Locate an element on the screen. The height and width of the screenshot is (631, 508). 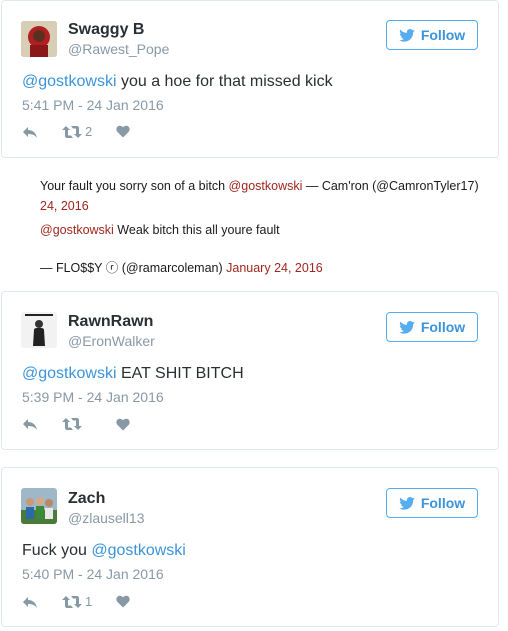
timestamp: 5:40 PM - 24 Jan 2016 is located at coordinates (93, 574).